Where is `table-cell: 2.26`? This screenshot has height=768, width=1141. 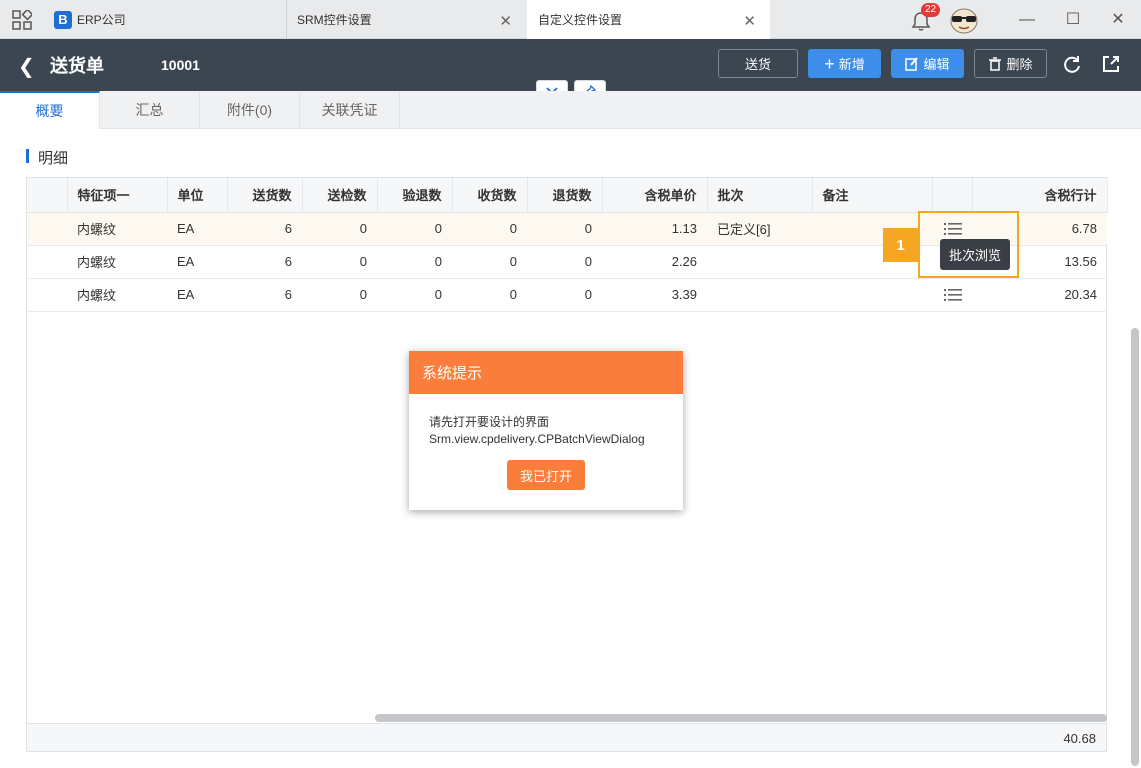 table-cell: 2.26 is located at coordinates (654, 262).